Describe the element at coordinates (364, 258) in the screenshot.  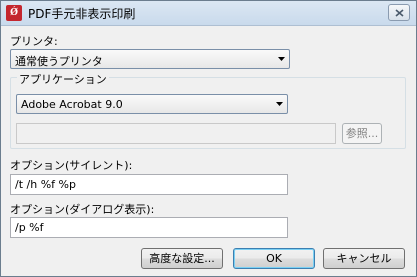
I see `cancel-button: キャンセル` at that location.